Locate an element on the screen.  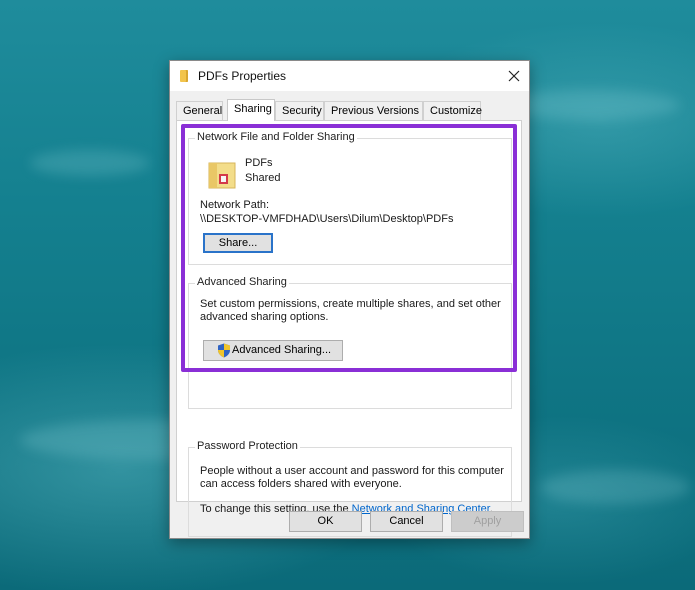
apply-button: Apply is located at coordinates (487, 521).